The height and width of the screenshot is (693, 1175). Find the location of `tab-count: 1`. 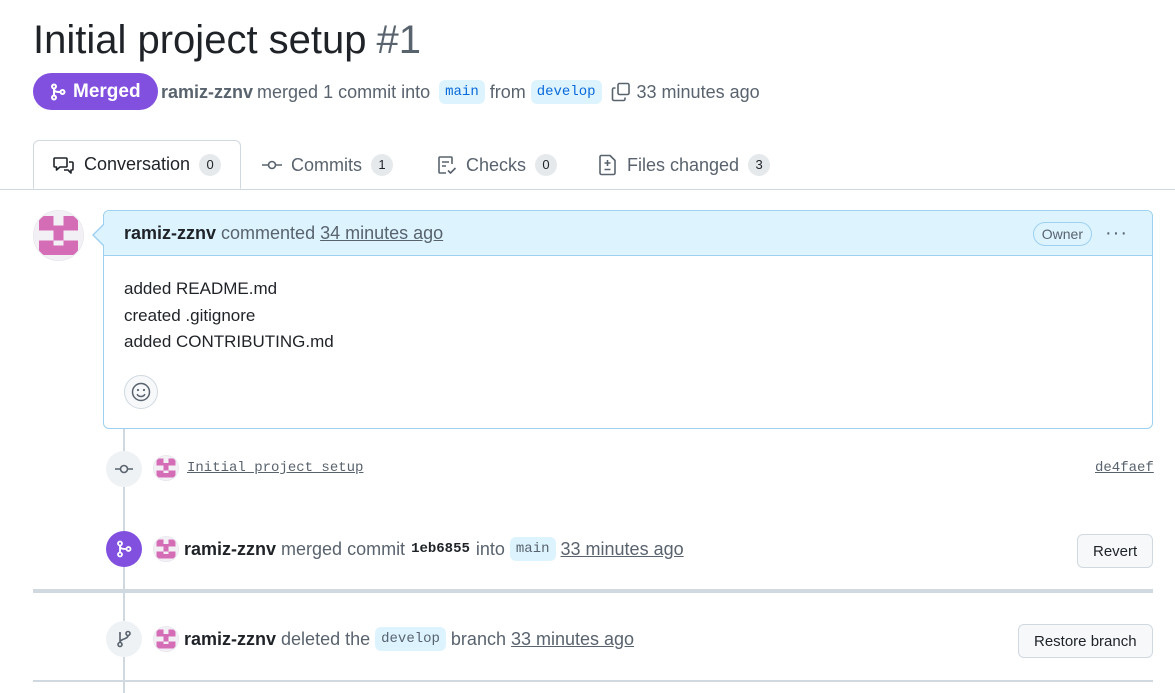

tab-count: 1 is located at coordinates (382, 165).